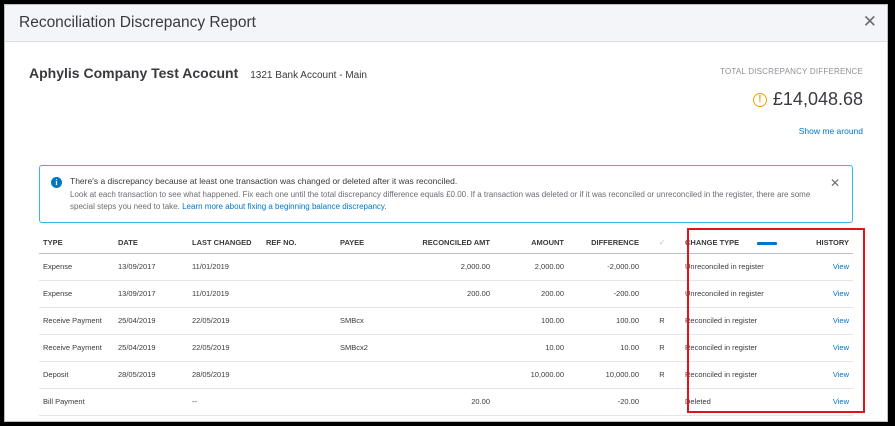  What do you see at coordinates (835, 183) in the screenshot?
I see `banner-close-icon: ✕` at bounding box center [835, 183].